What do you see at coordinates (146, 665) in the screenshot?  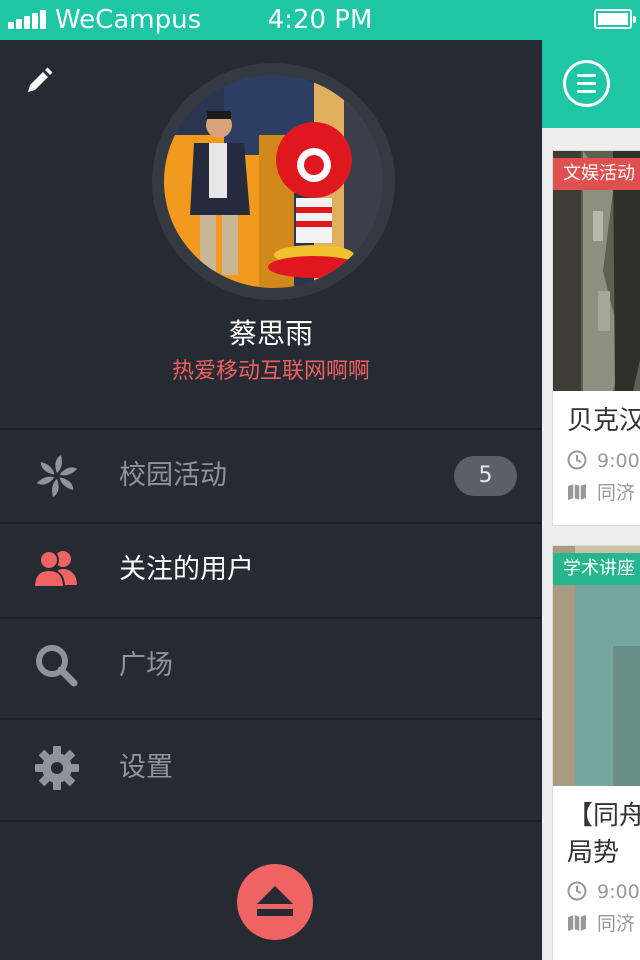 I see `menu-item-label: 广场` at bounding box center [146, 665].